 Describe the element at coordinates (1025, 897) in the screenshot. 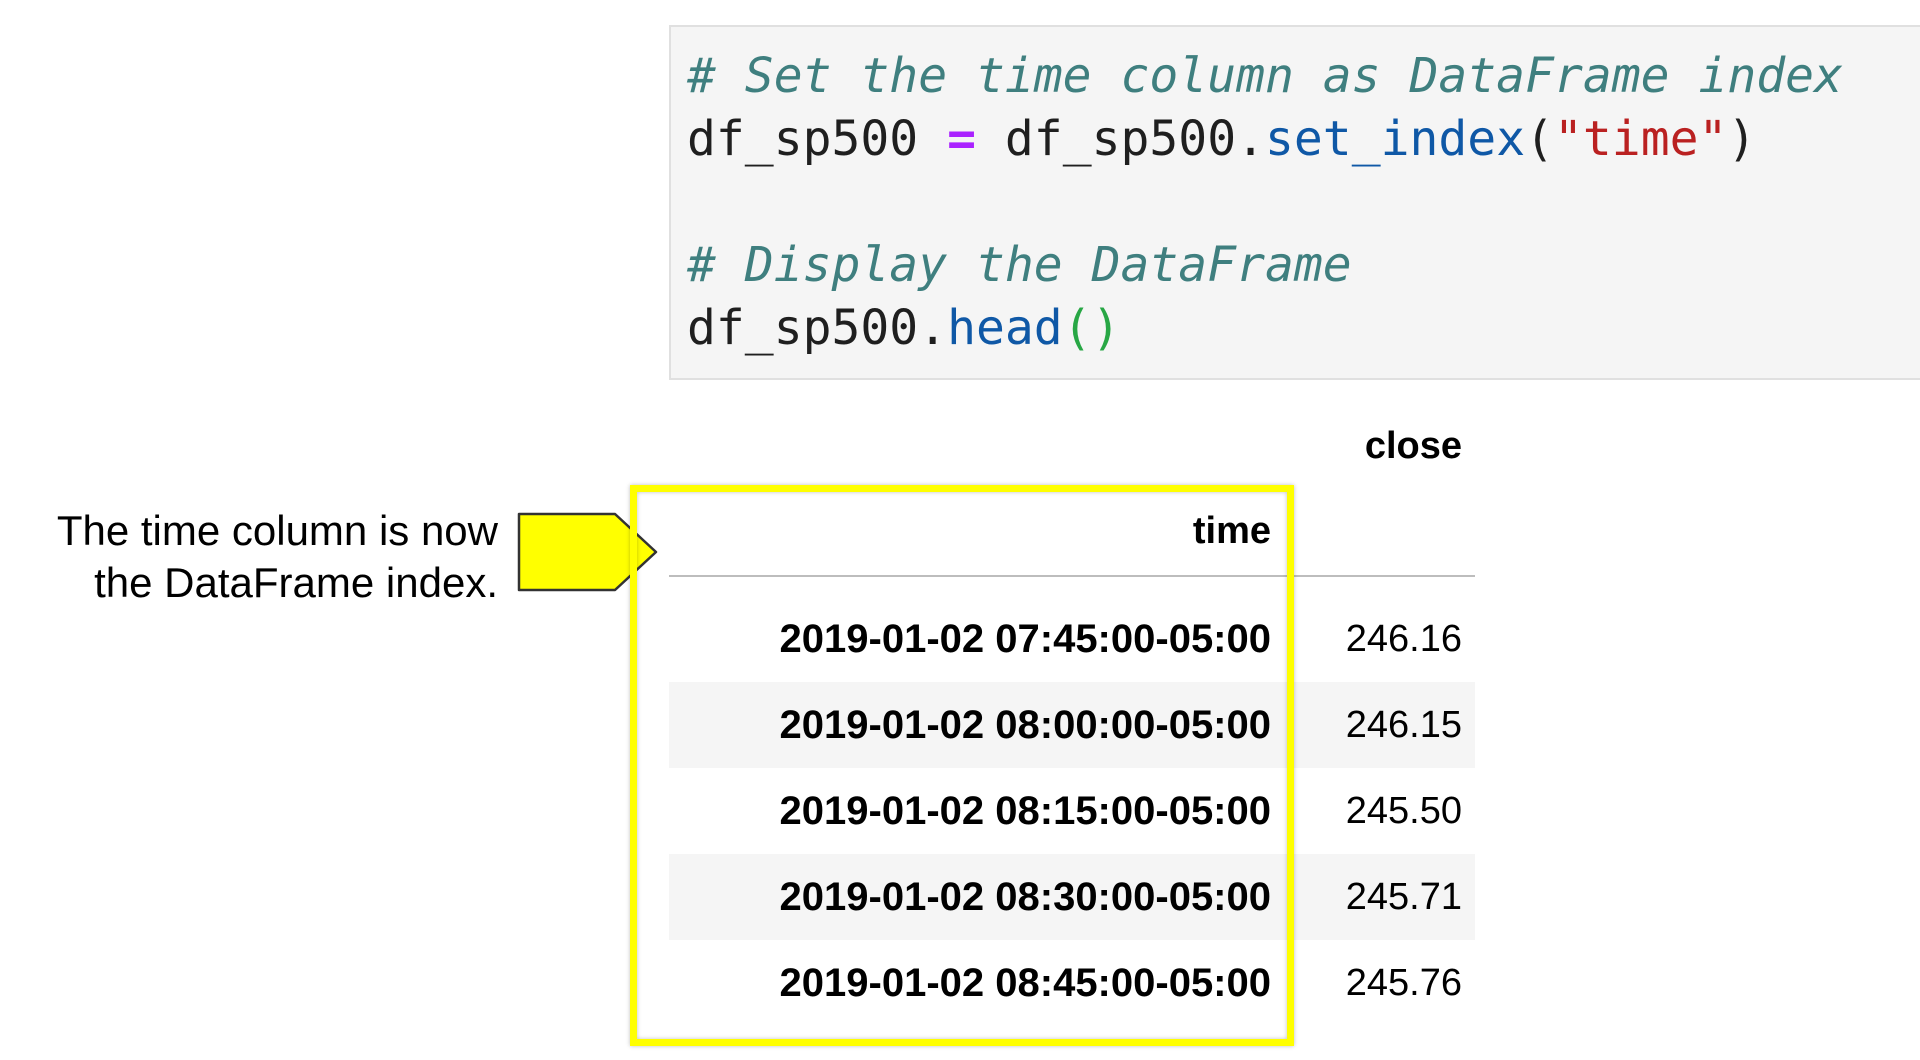

I see `row-index: 2019-01-02 08:30:00-05:00` at that location.